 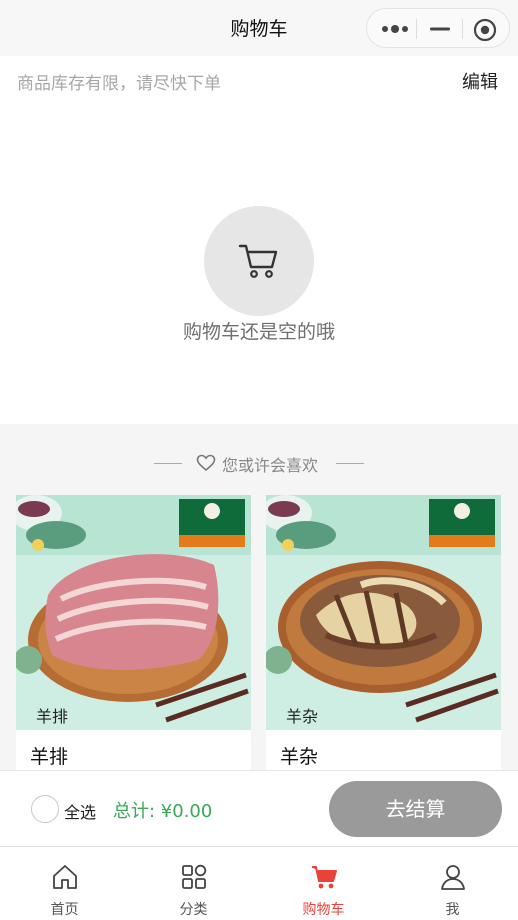 I want to click on tab-me: 我, so click(x=452, y=883).